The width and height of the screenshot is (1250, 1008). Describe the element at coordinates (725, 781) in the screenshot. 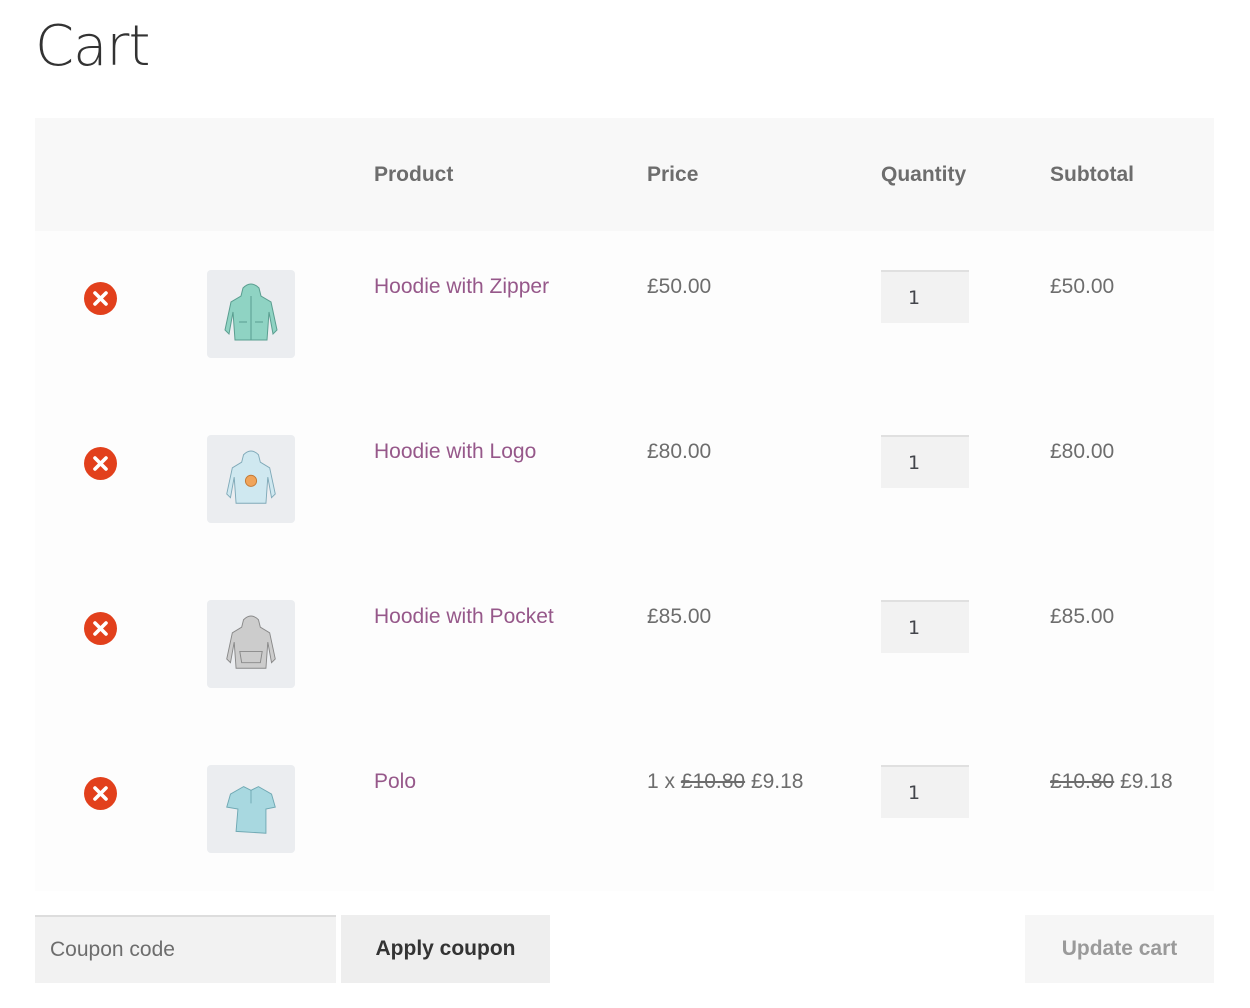

I see `product-price: 1 x £10.80 £9.18` at that location.